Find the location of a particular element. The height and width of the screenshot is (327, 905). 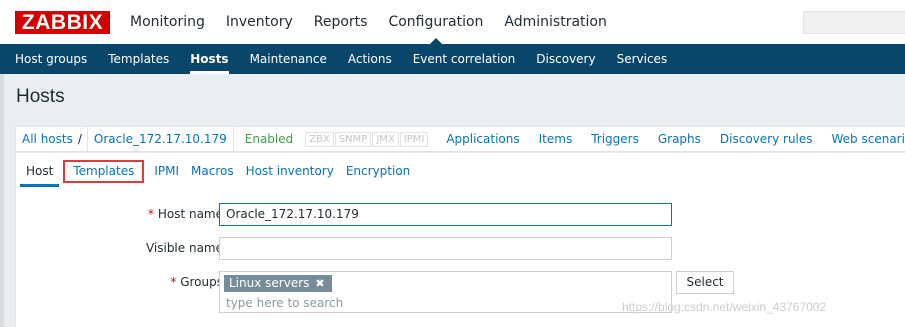

badge-snmp: SNMP is located at coordinates (353, 139).